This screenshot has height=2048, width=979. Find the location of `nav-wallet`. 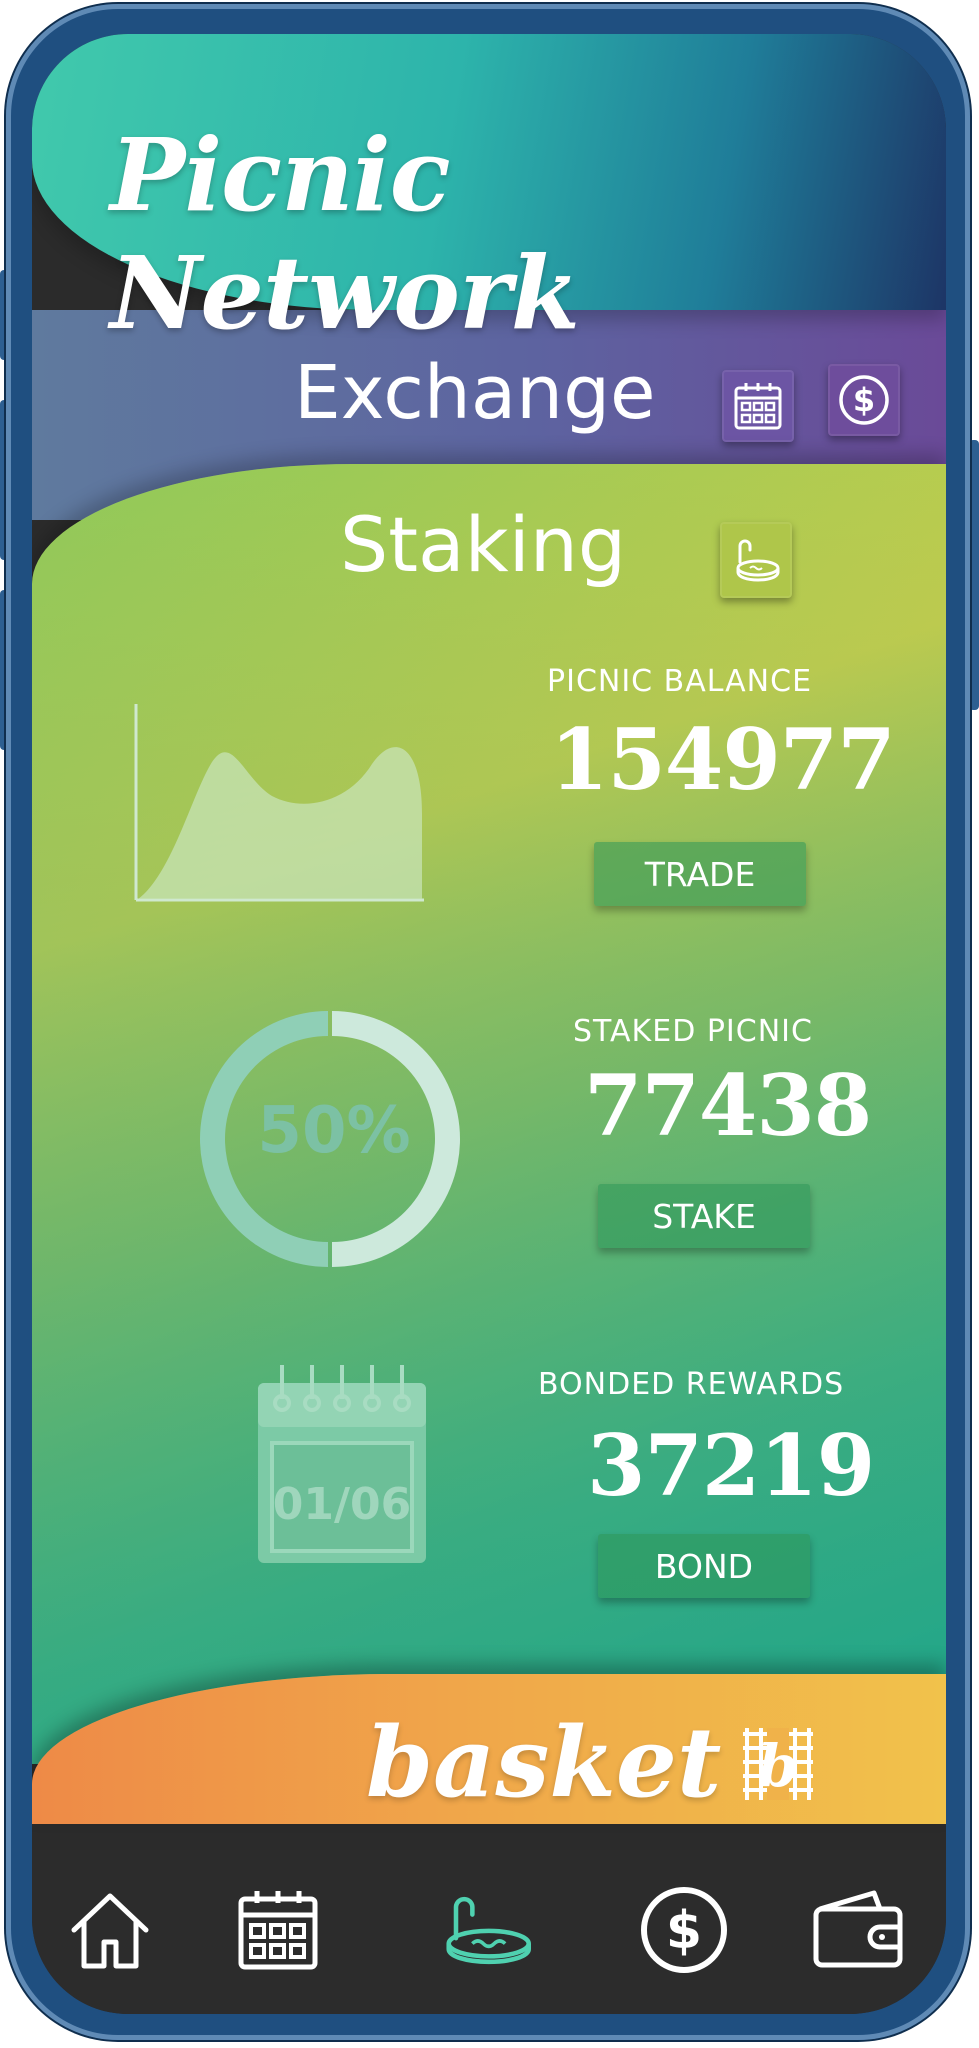

nav-wallet is located at coordinates (858, 1930).